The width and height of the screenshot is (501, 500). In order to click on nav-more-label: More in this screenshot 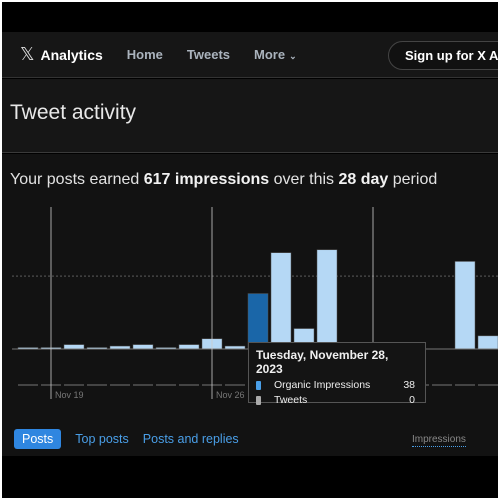, I will do `click(270, 54)`.